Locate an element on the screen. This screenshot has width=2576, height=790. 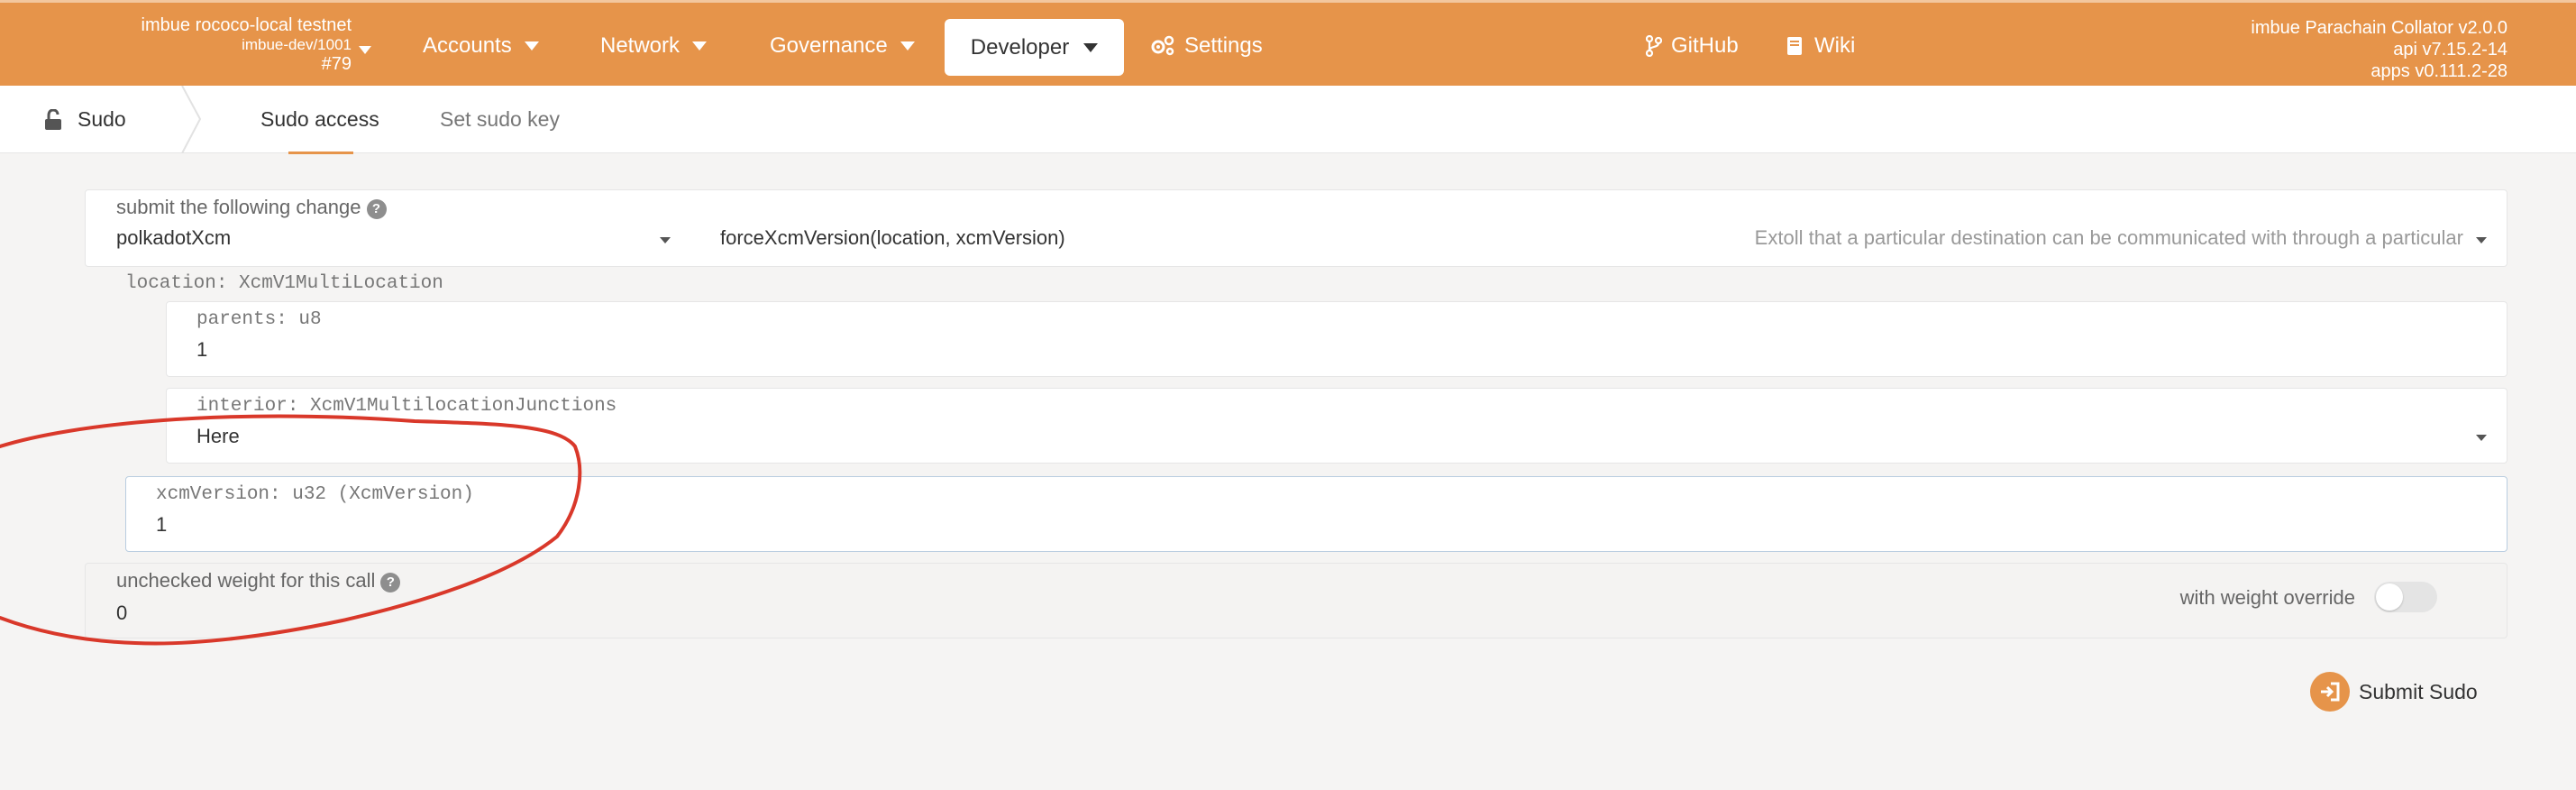
nav-accounts: Accounts is located at coordinates (481, 45).